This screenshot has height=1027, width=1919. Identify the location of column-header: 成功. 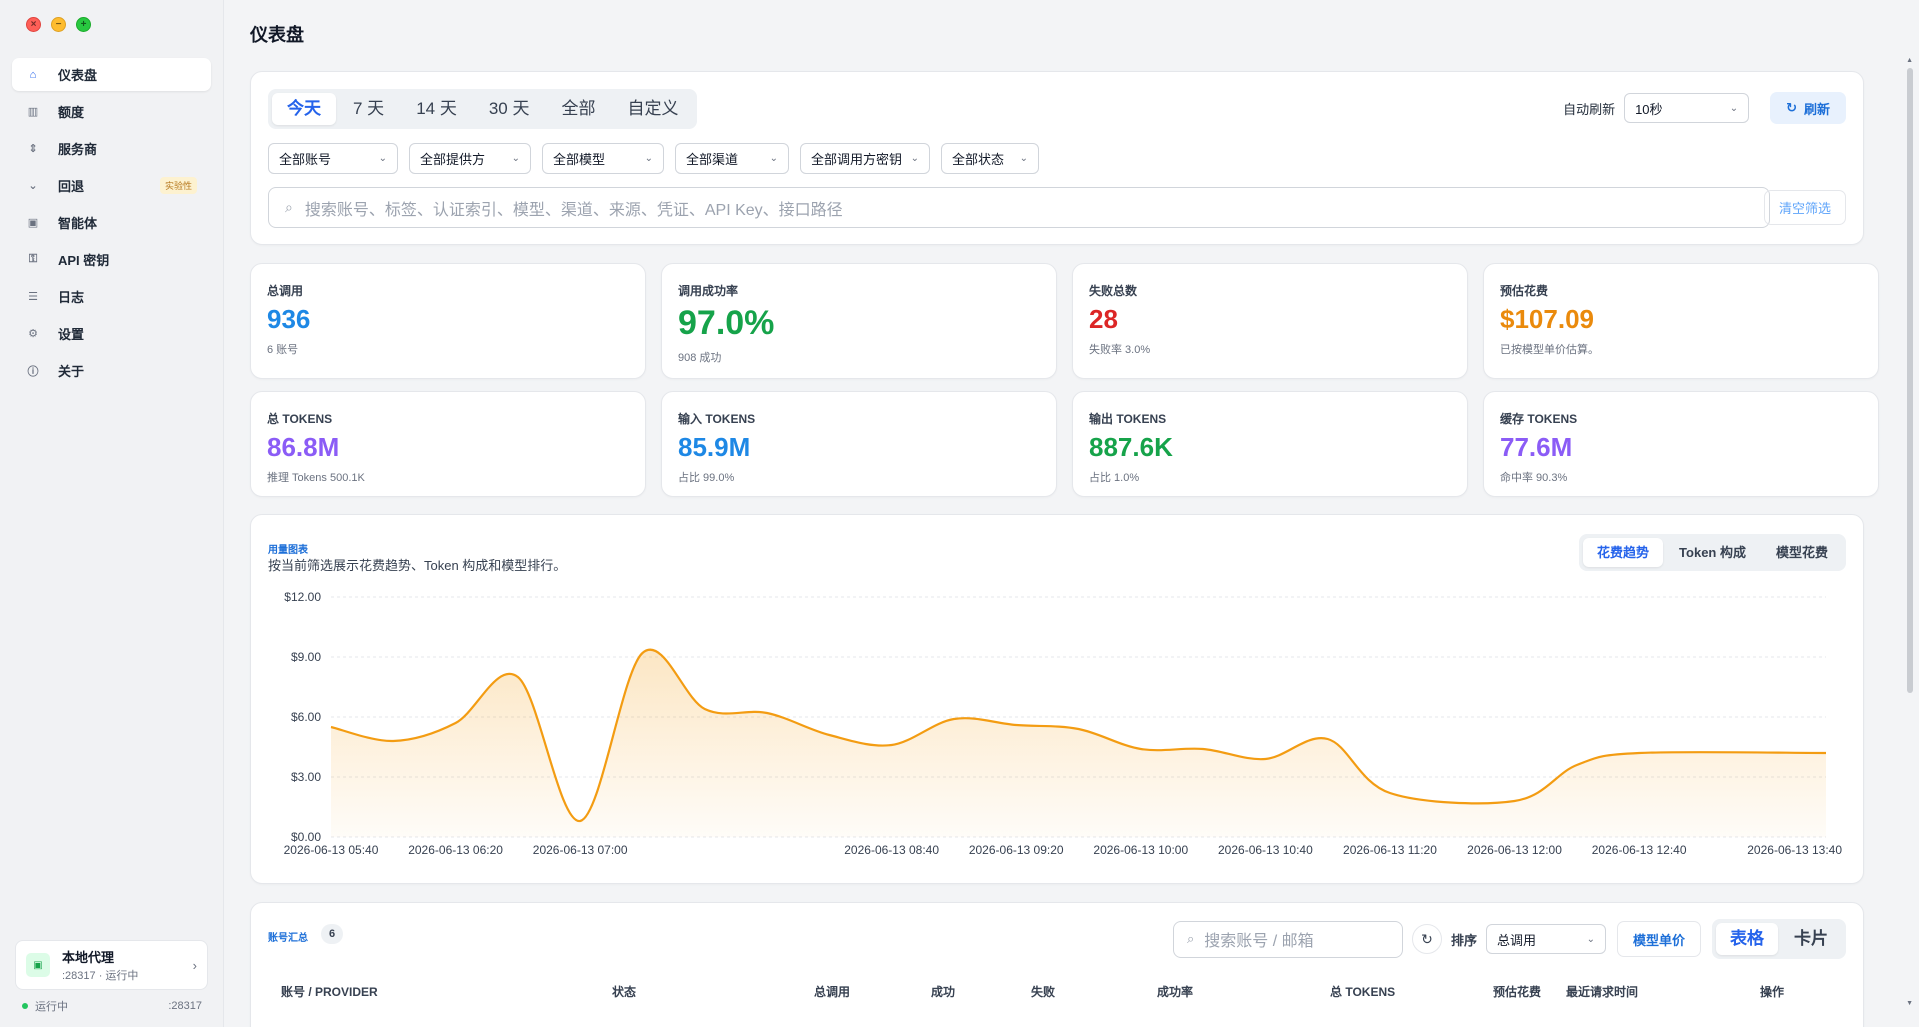
(943, 991).